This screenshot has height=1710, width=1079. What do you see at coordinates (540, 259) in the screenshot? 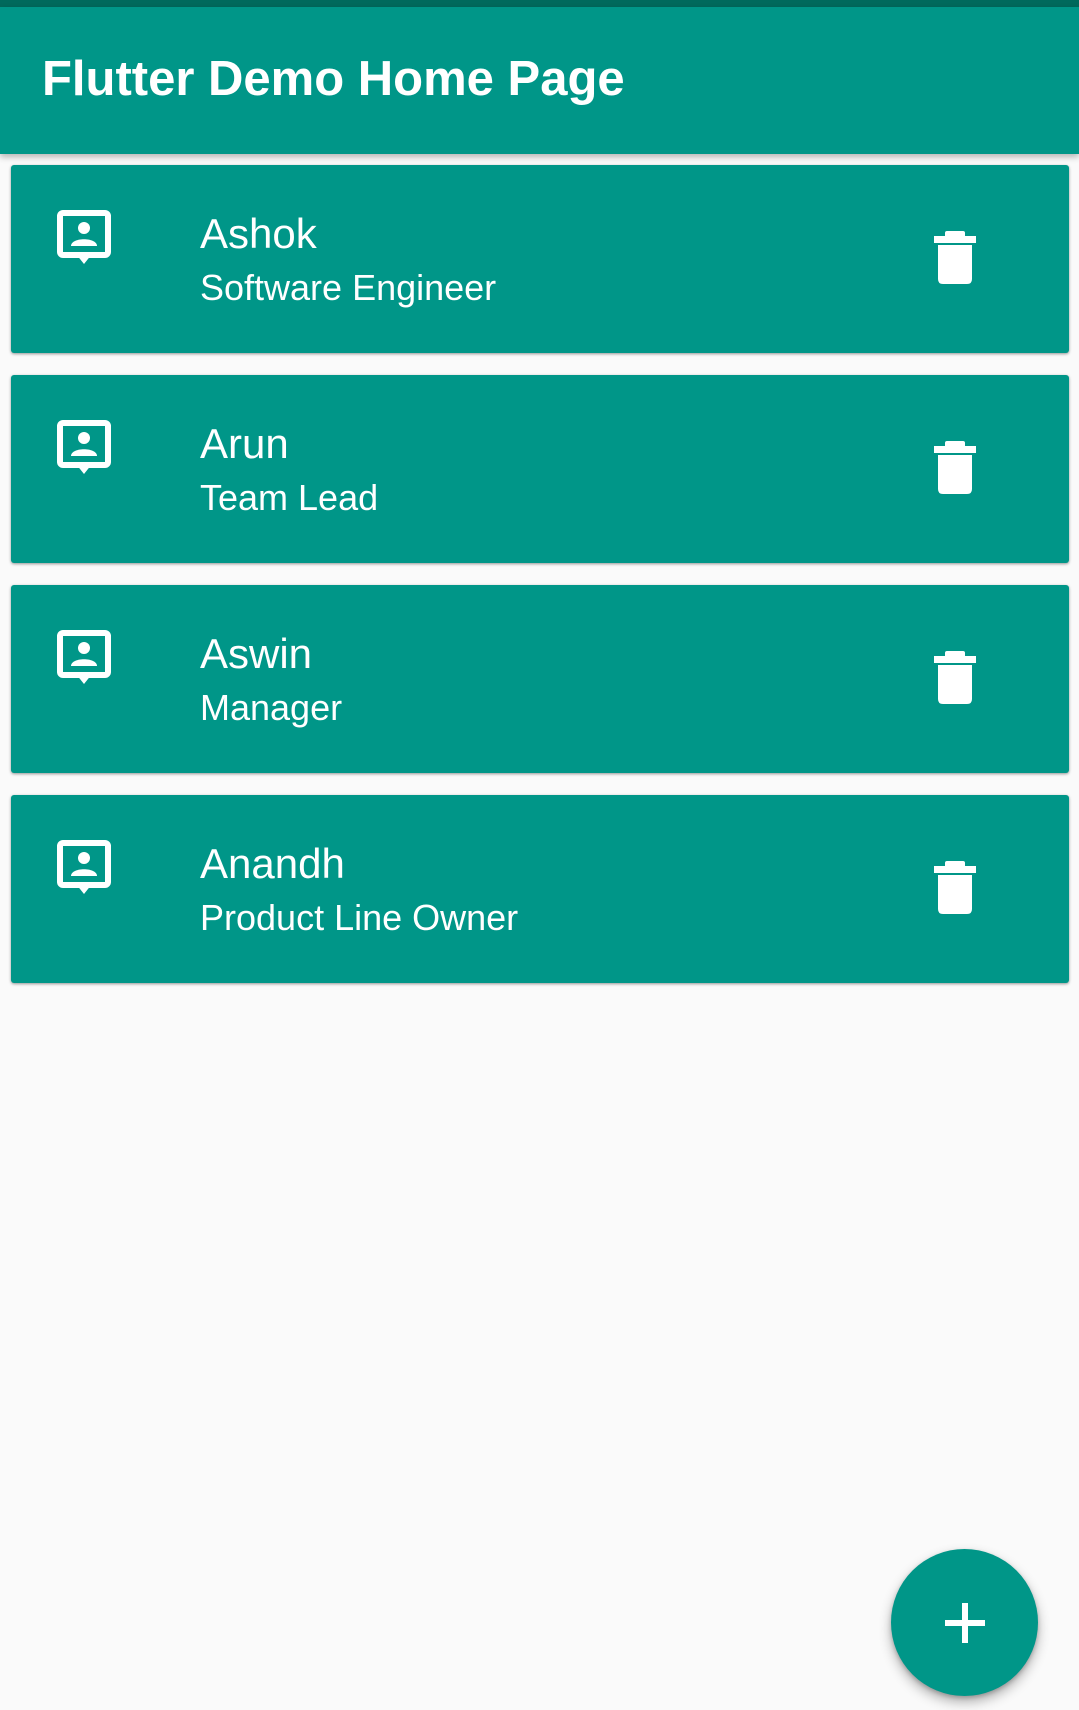
I see `contact-card: Ashok Software Engineer` at bounding box center [540, 259].